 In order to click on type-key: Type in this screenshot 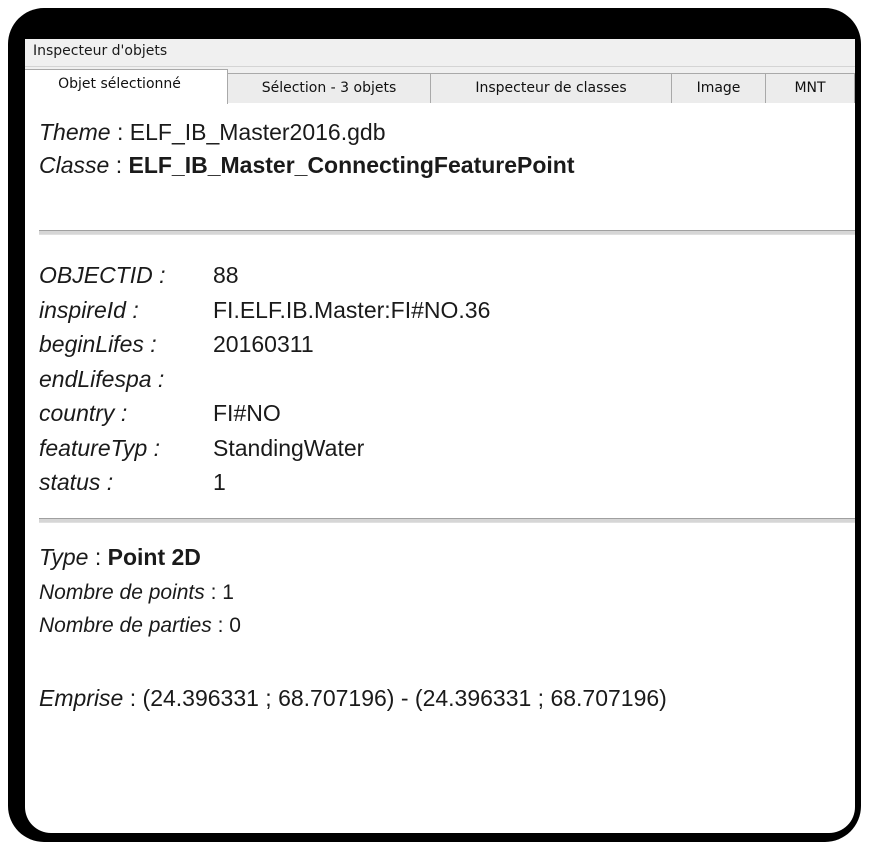, I will do `click(64, 557)`.